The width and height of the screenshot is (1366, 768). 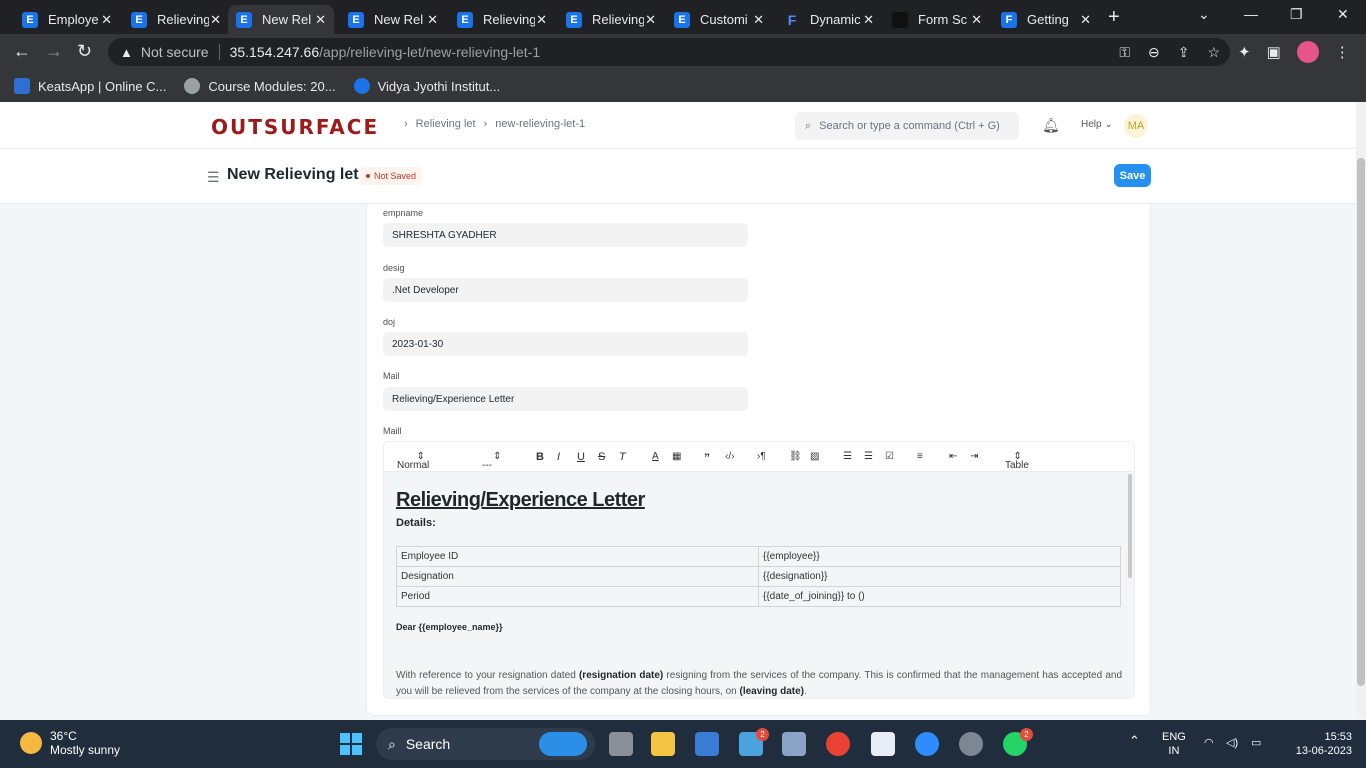 What do you see at coordinates (663, 744) in the screenshot?
I see `file-explorer-icon` at bounding box center [663, 744].